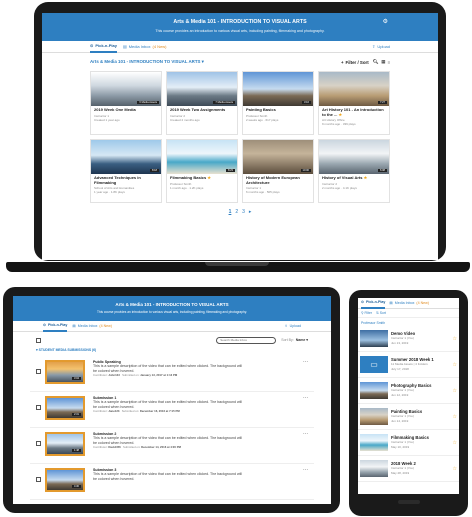  What do you see at coordinates (172, 352) in the screenshot?
I see `section-heading: ▾ STUDENT MEDIA SUBMISSIONS (6)` at bounding box center [172, 352].